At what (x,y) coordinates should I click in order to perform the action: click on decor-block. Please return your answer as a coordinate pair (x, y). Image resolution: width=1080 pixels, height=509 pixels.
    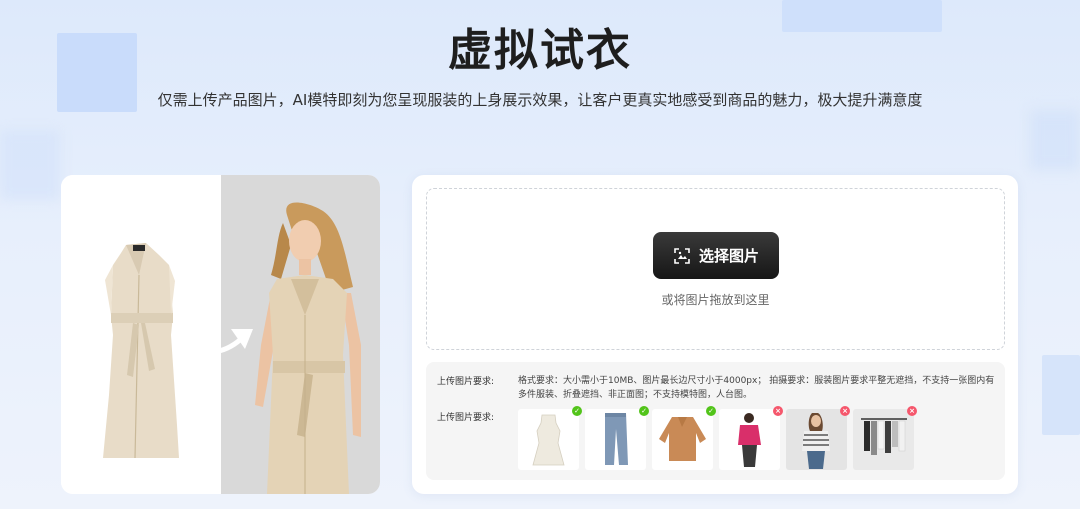
    Looking at the image, I should click on (1061, 395).